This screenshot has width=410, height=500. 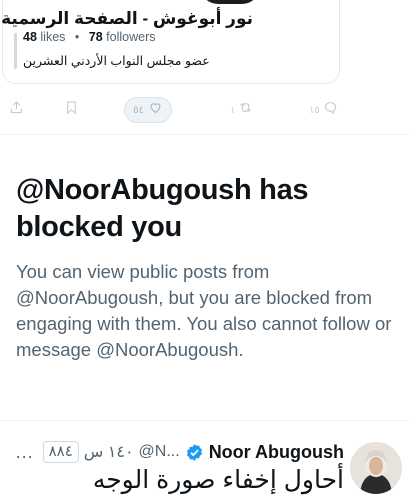 I want to click on like-button: ٥٤, so click(x=148, y=110).